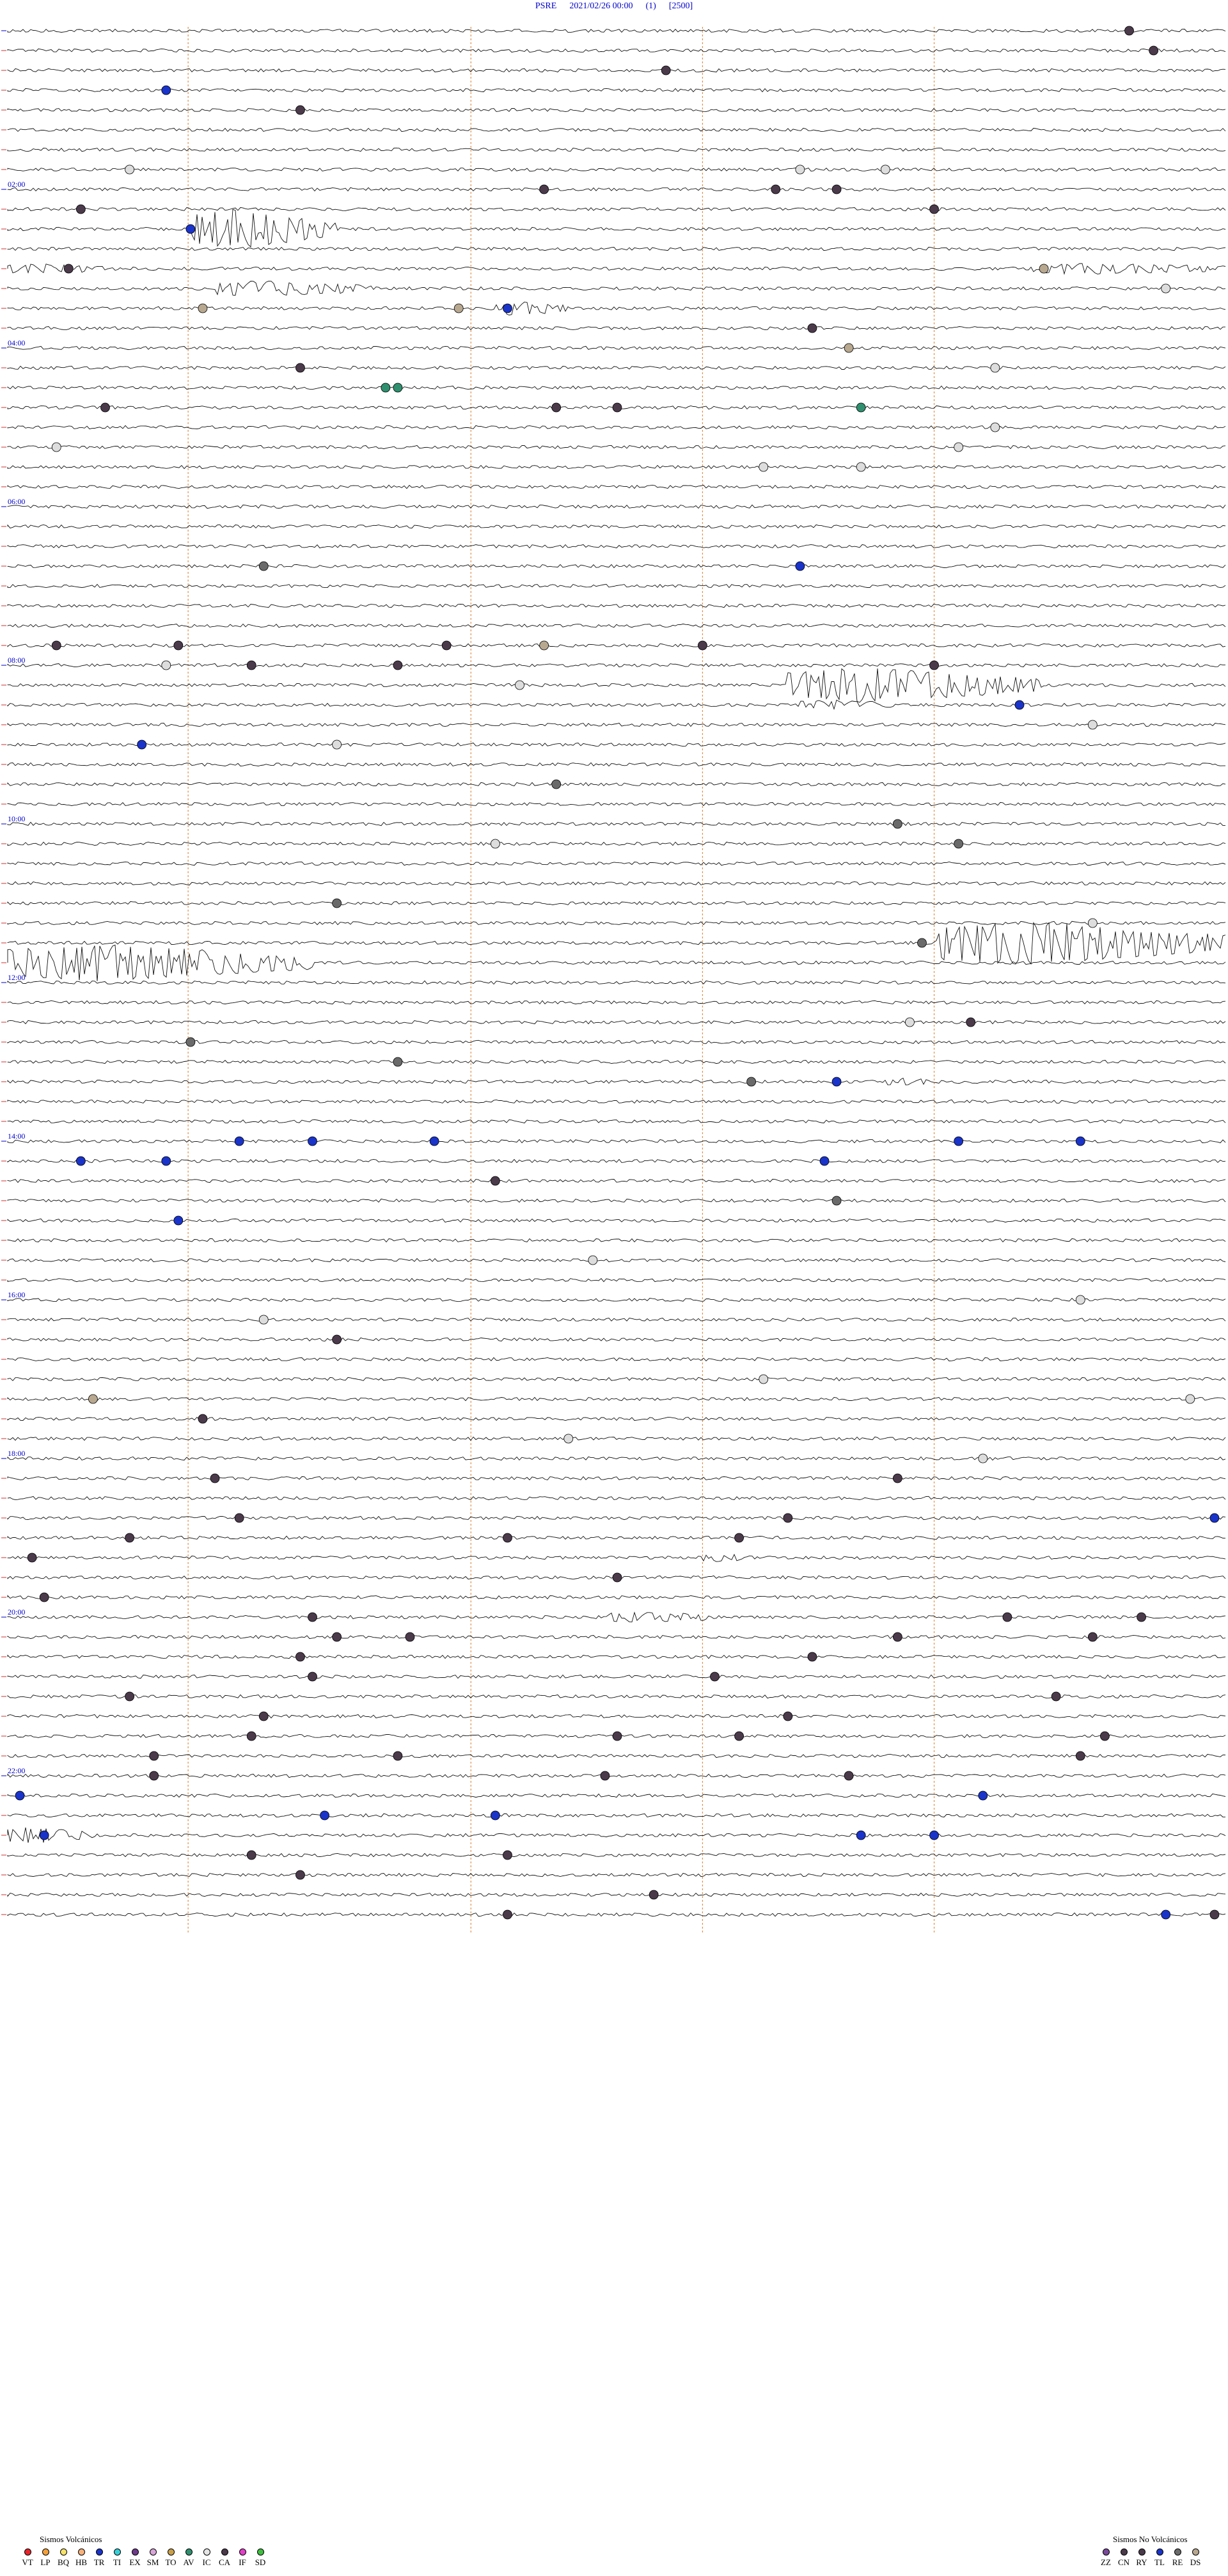 The image size is (1228, 2576). Describe the element at coordinates (680, 6) in the screenshot. I see `header-scale: [2500]` at that location.